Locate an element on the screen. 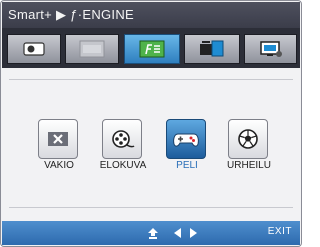 The image size is (320, 247). auto-icon is located at coordinates (92, 49).